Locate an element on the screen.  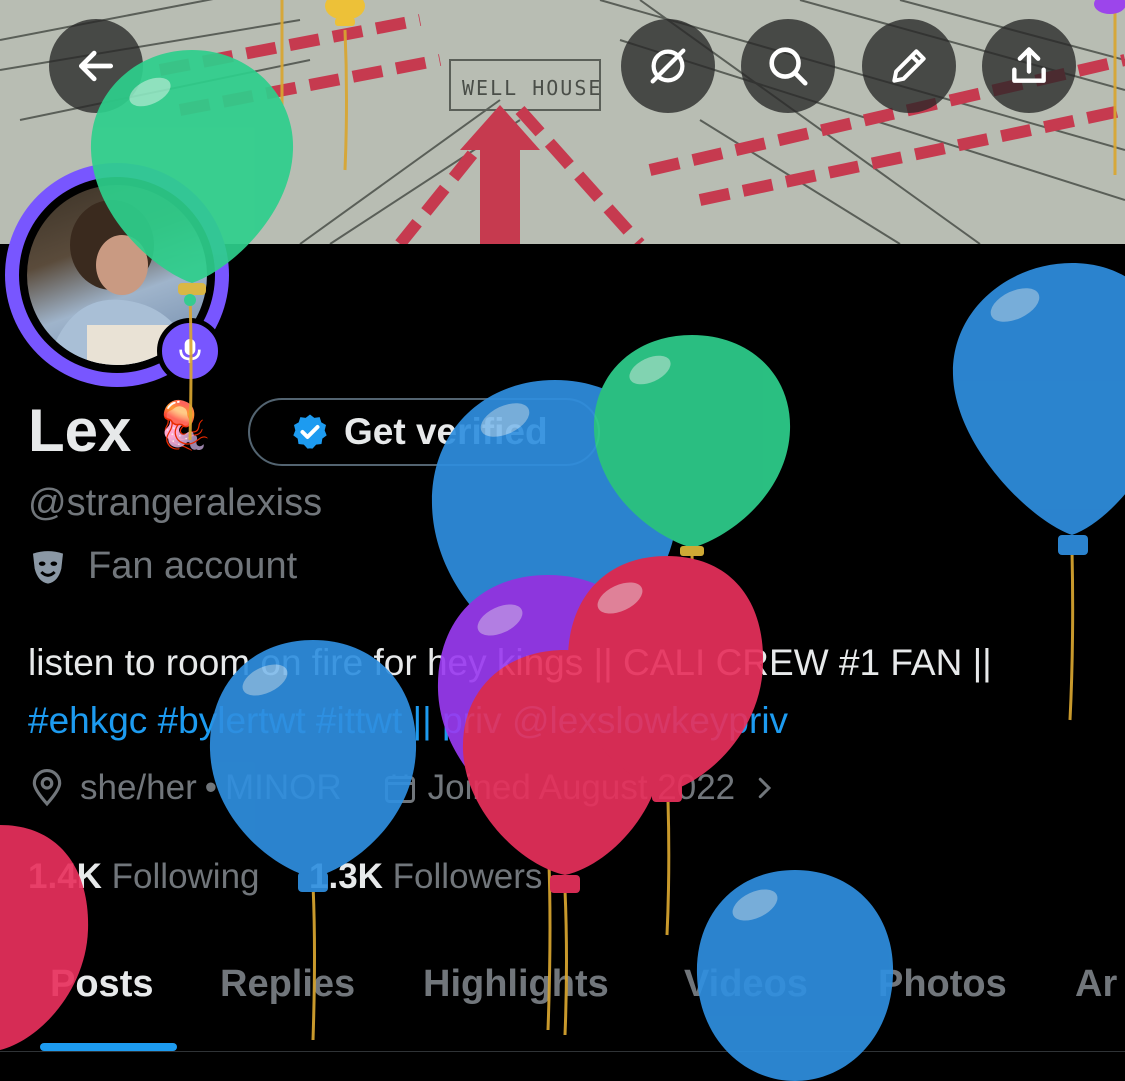
spaces-badge is located at coordinates (190, 351).